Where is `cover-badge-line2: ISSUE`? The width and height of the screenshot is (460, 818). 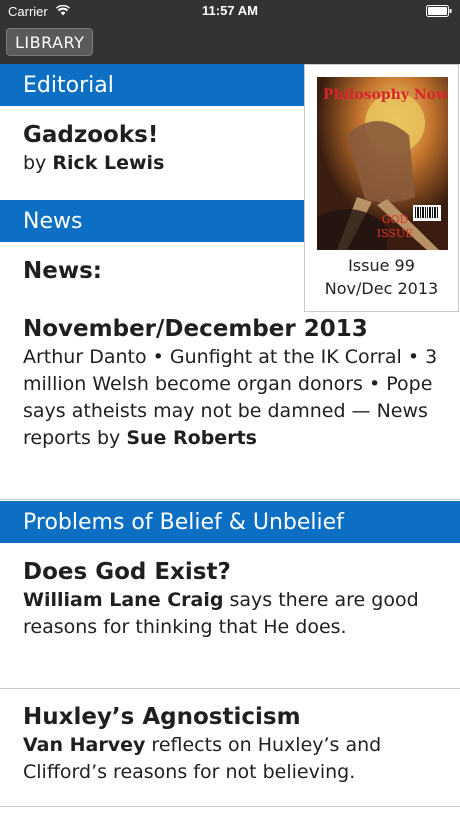
cover-badge-line2: ISSUE is located at coordinates (395, 233).